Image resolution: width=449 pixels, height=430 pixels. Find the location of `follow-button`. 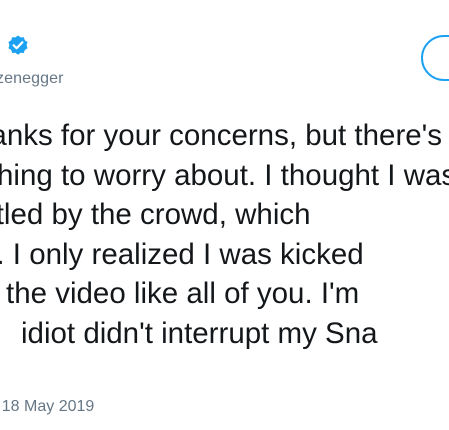

follow-button is located at coordinates (435, 58).